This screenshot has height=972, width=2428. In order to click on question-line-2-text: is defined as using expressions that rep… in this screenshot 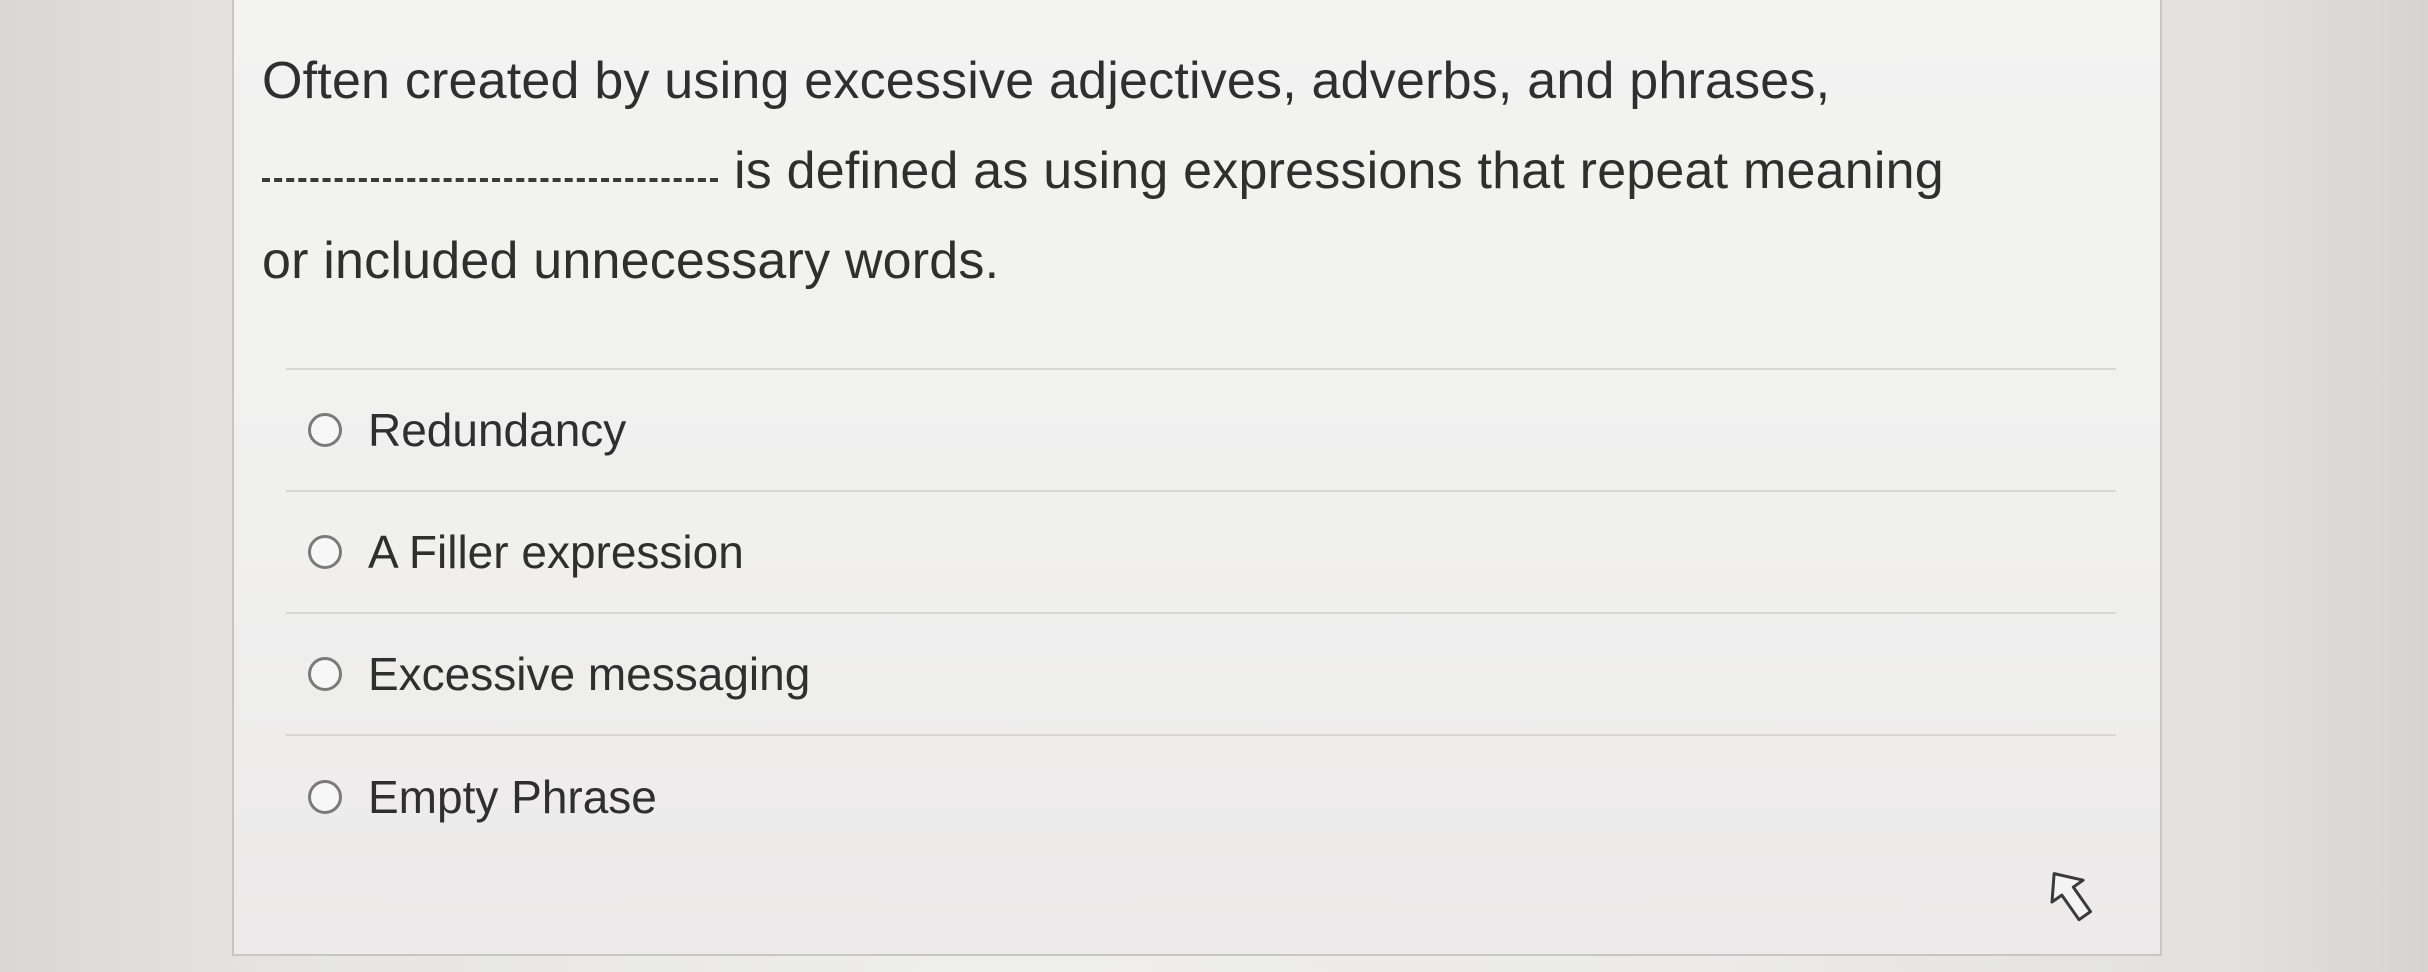, I will do `click(1339, 171)`.